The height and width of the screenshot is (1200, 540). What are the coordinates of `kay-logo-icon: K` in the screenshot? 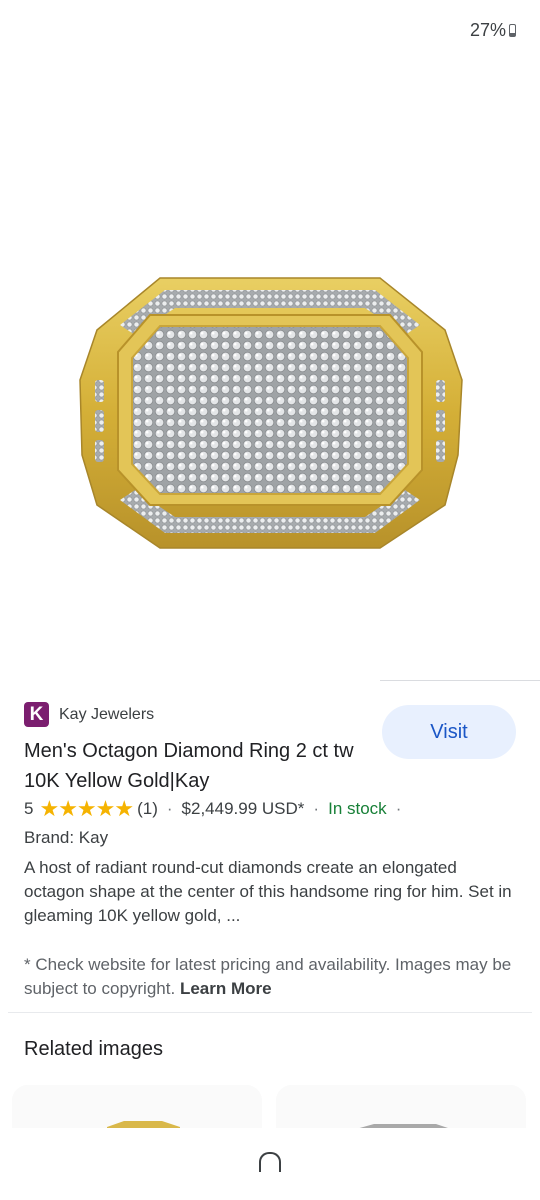 It's located at (36, 714).